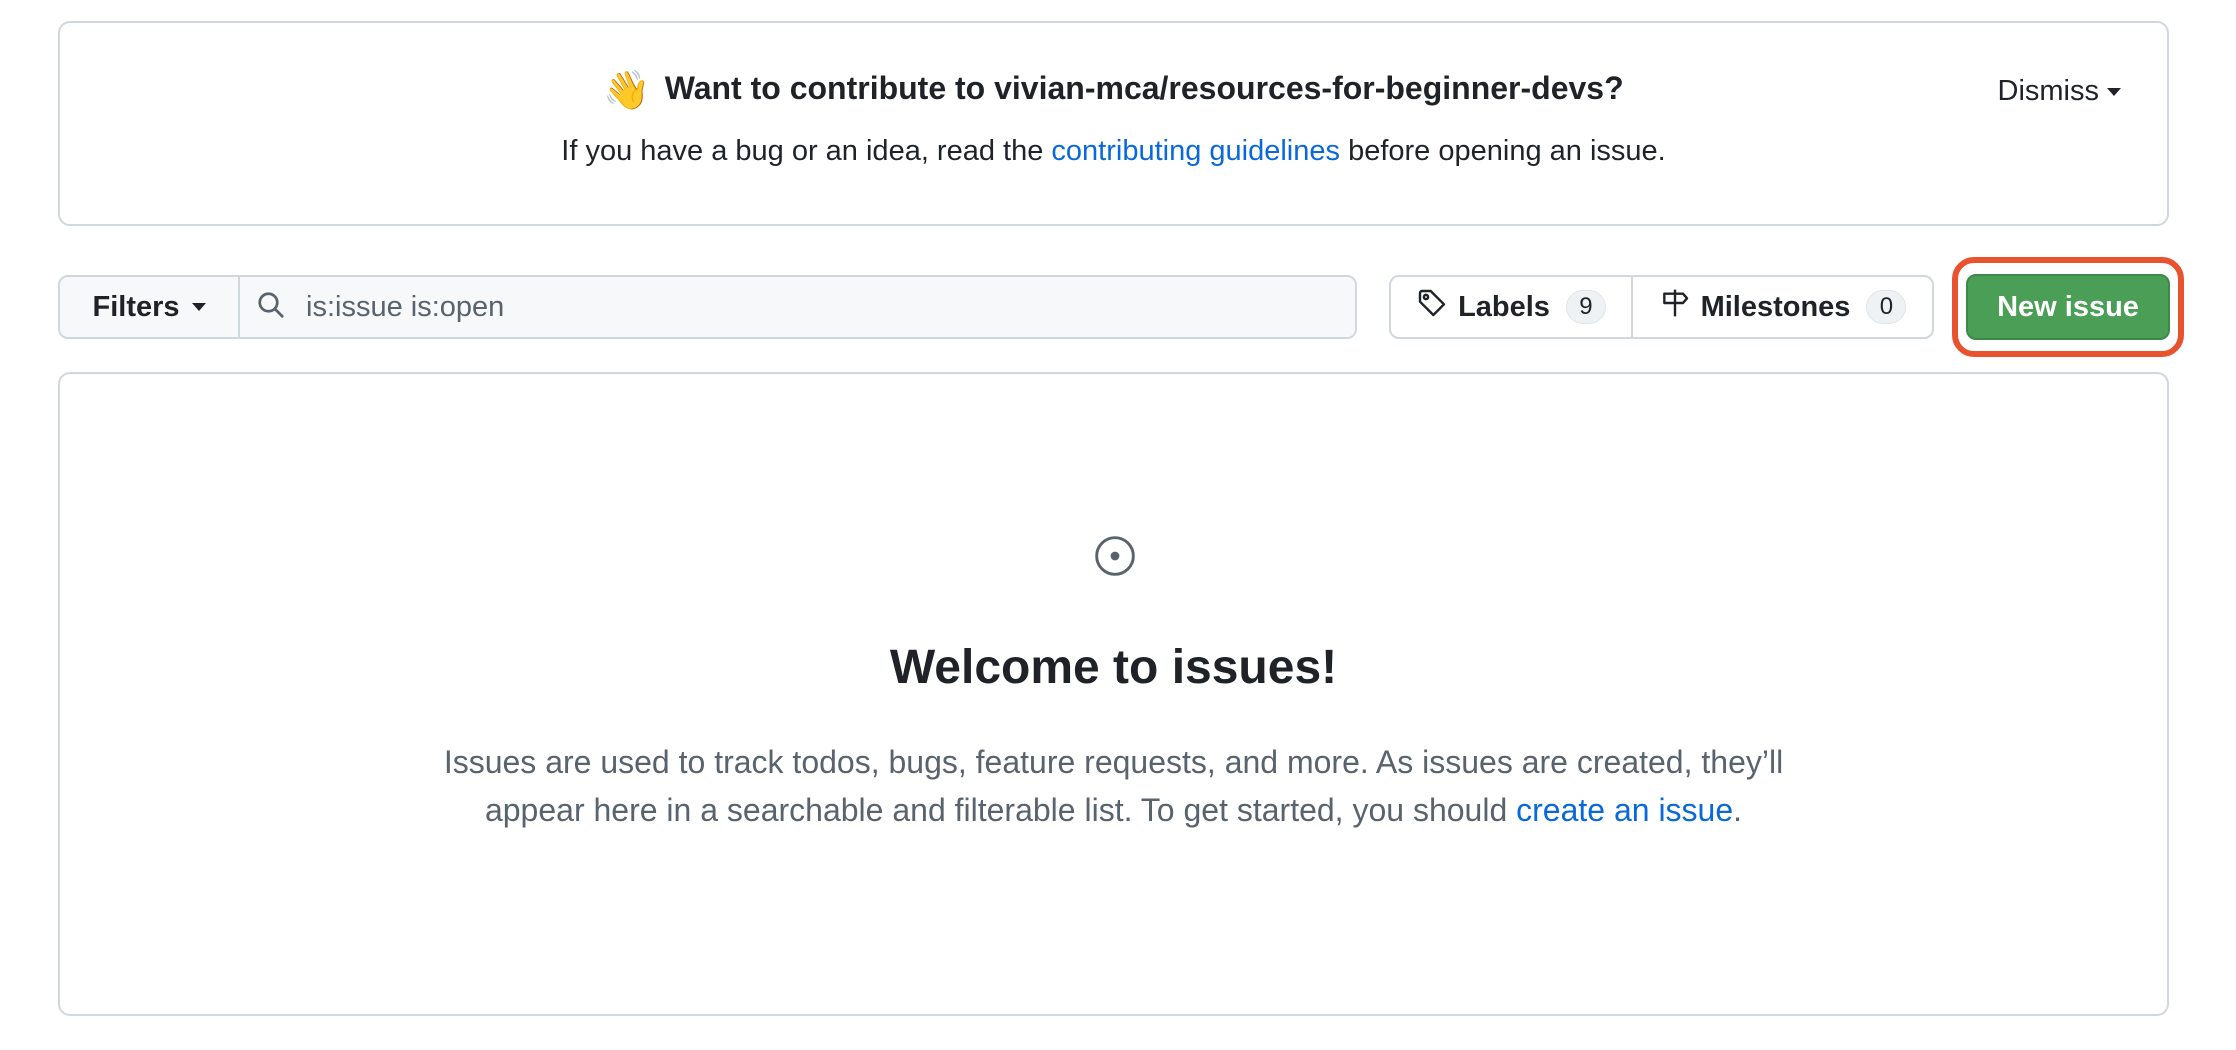 This screenshot has height=1050, width=2236. What do you see at coordinates (1432, 307) in the screenshot?
I see `tag-icon` at bounding box center [1432, 307].